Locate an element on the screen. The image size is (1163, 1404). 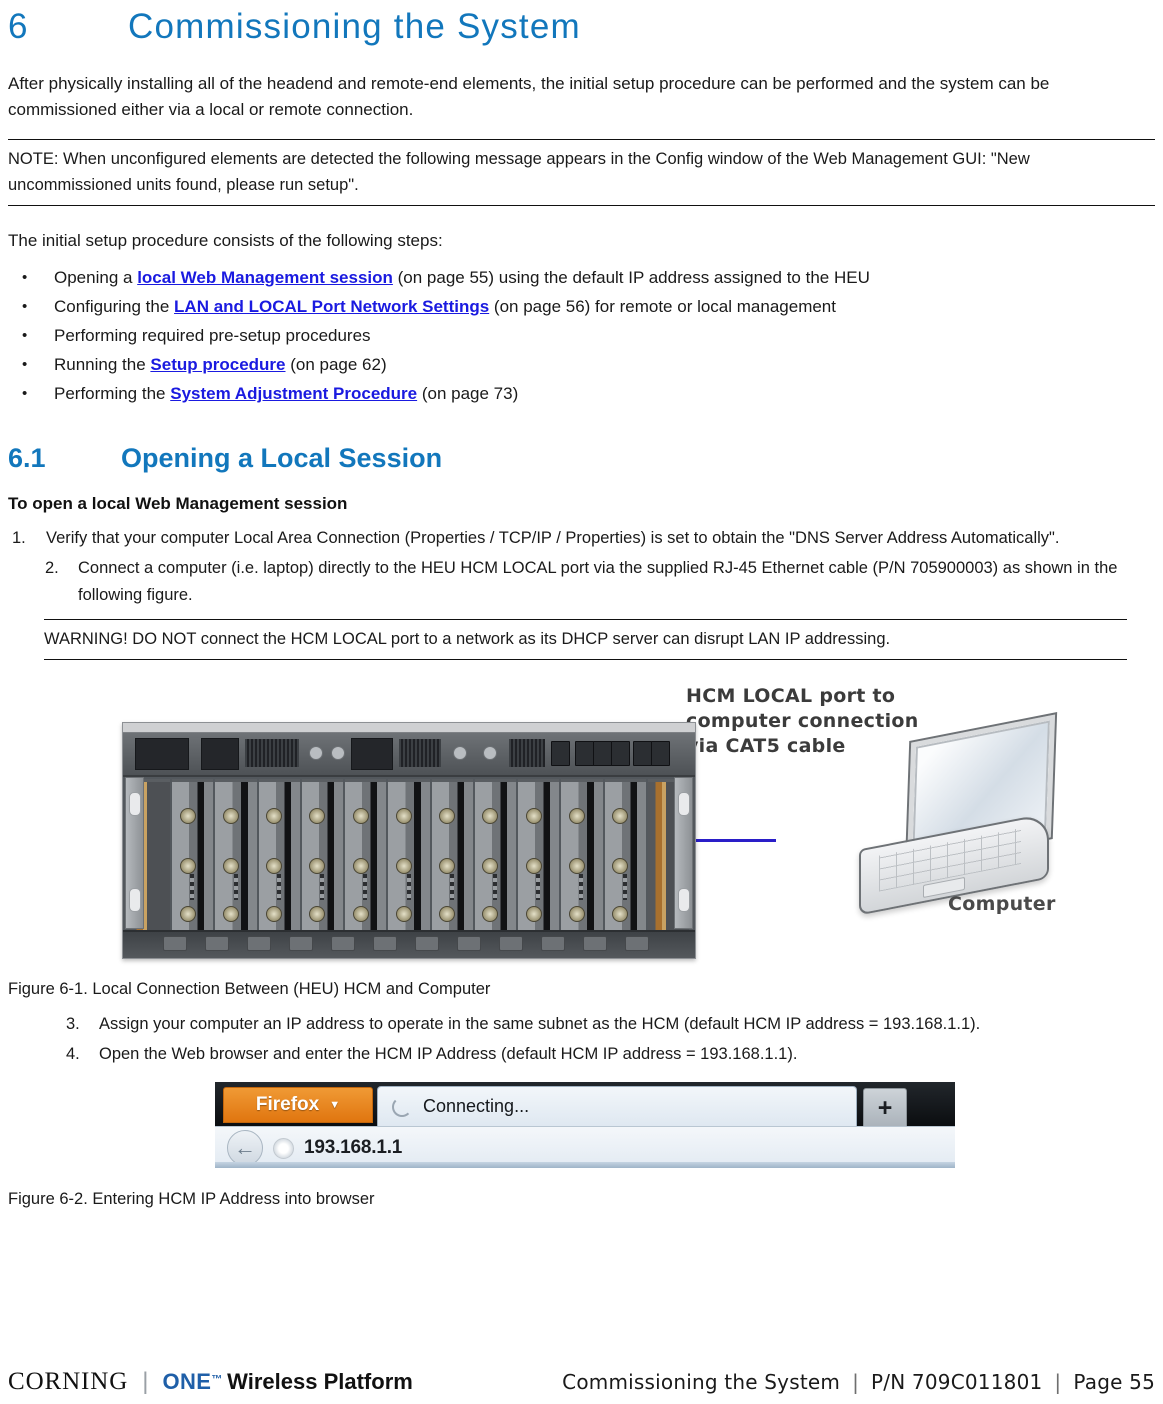
bullet-text-post: (on page 73) is located at coordinates (468, 393).